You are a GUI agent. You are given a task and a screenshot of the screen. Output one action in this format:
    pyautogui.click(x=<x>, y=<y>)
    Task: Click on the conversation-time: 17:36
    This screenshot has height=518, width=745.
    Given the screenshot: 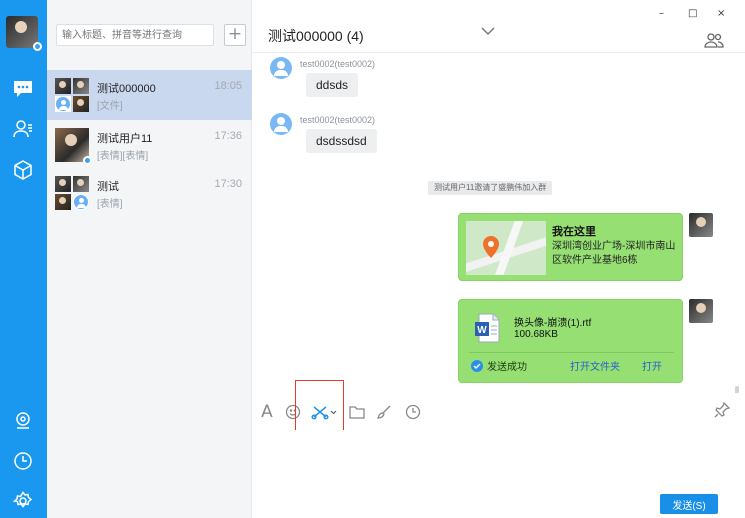 What is the action you would take?
    pyautogui.click(x=228, y=136)
    